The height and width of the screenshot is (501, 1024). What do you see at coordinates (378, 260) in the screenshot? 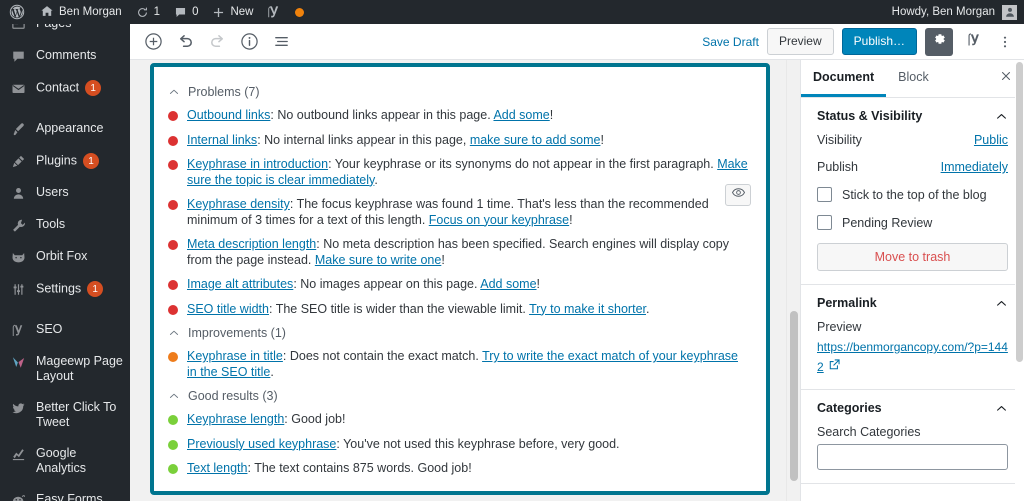
I see `assessment-link: Make sure to write one` at bounding box center [378, 260].